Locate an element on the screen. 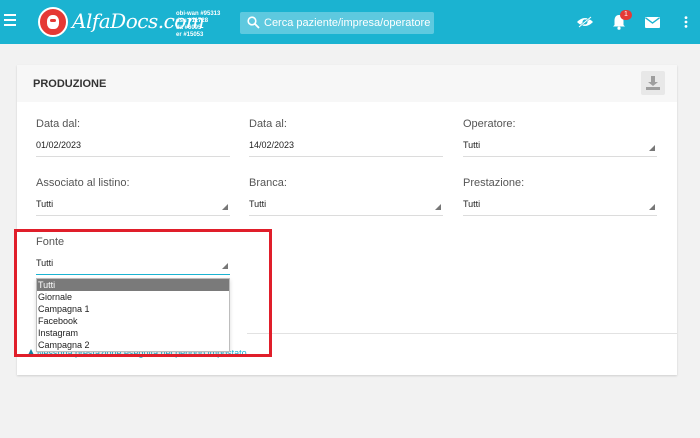 This screenshot has height=438, width=700. warning-icon is located at coordinates (31, 353).